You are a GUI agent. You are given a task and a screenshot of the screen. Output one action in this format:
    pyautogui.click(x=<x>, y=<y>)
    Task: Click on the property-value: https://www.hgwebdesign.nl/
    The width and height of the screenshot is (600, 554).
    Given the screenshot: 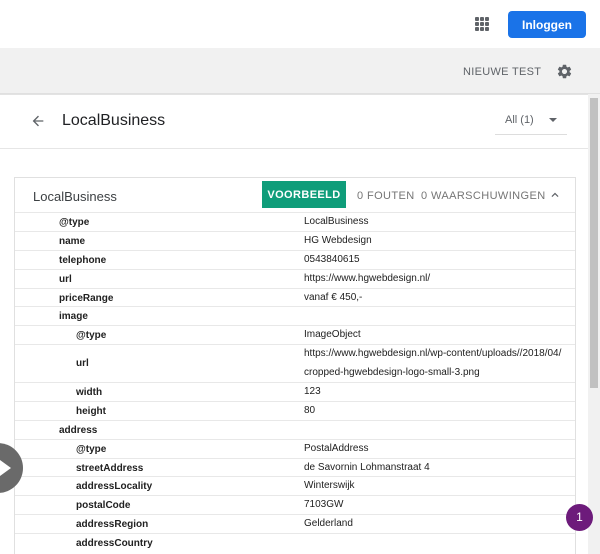 What is the action you would take?
    pyautogui.click(x=367, y=278)
    